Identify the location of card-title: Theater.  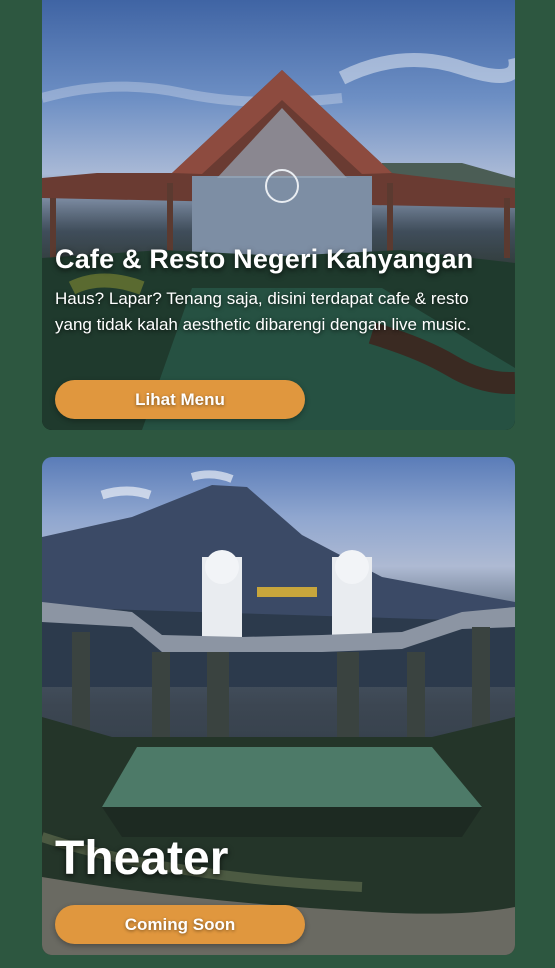
(142, 858).